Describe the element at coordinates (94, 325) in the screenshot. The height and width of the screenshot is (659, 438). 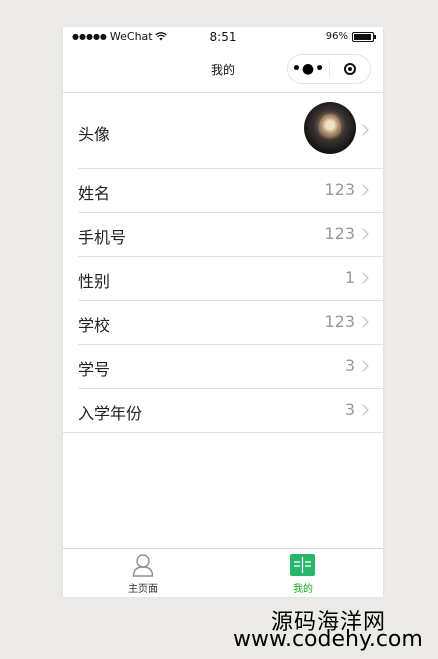
I see `row-label: 学校` at that location.